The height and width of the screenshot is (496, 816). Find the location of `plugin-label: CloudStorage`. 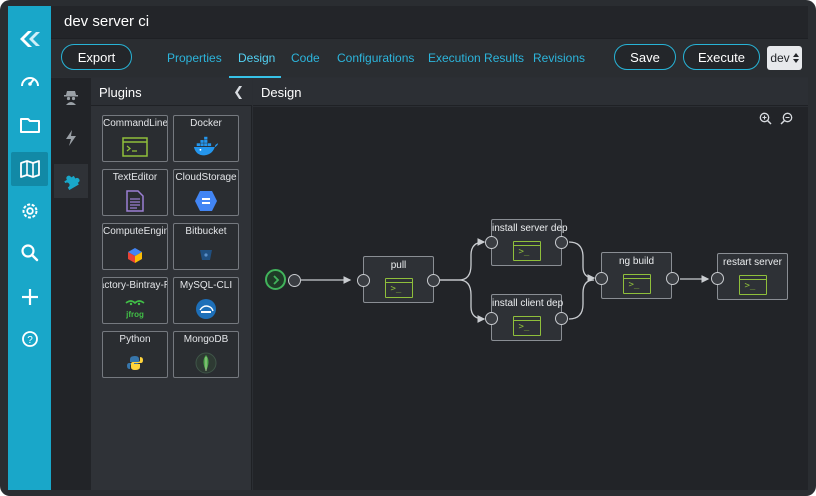

plugin-label: CloudStorage is located at coordinates (206, 177).